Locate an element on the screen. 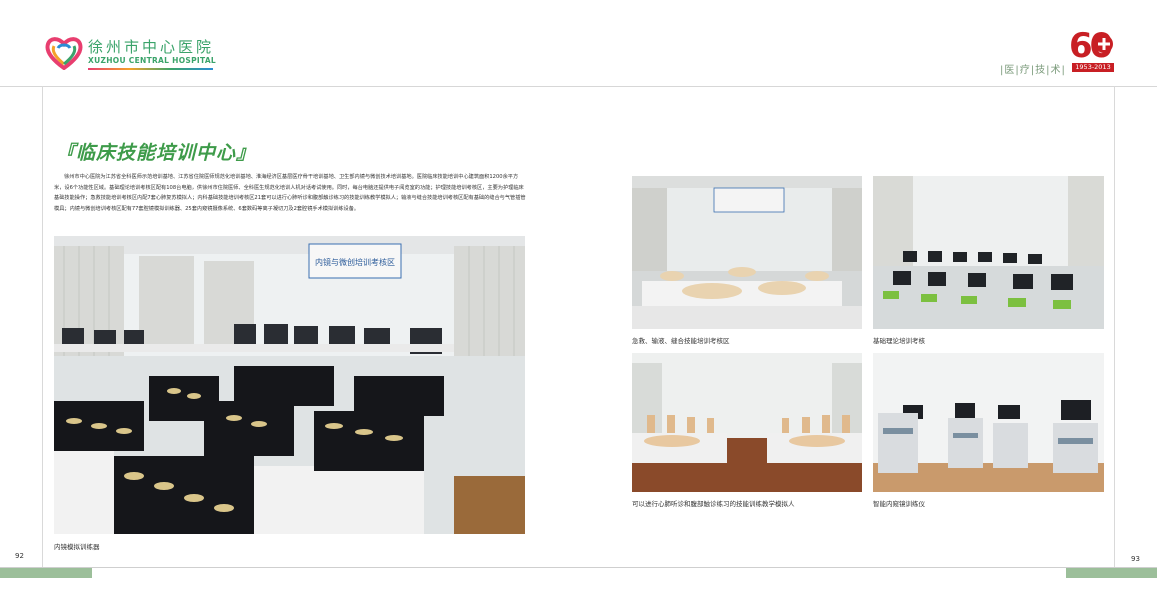 Image resolution: width=1157 pixels, height=600 pixels. photo-emergency-skills-area is located at coordinates (747, 252).